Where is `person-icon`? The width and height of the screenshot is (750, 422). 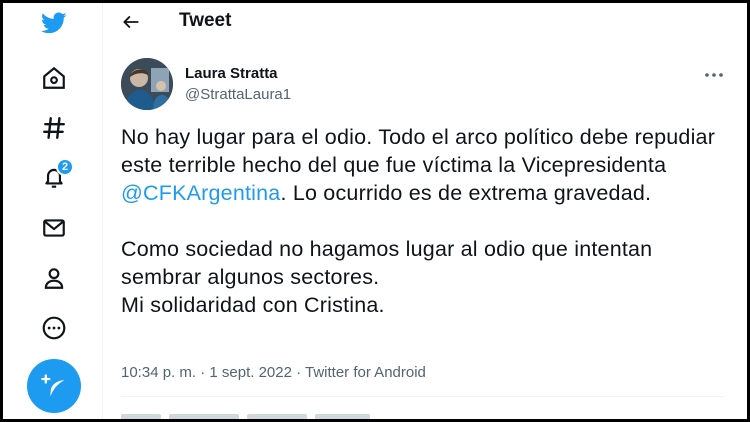 person-icon is located at coordinates (54, 278).